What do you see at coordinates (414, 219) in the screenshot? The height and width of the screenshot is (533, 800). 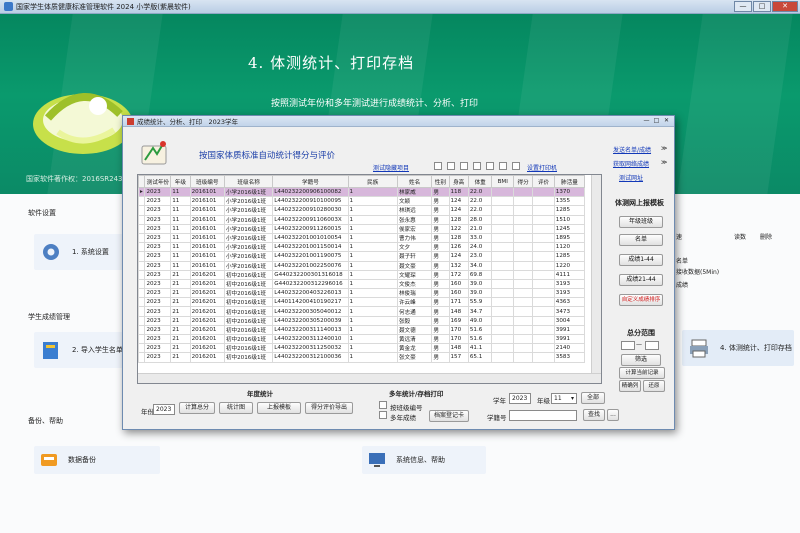 I see `table-cell: 张永惠` at bounding box center [414, 219].